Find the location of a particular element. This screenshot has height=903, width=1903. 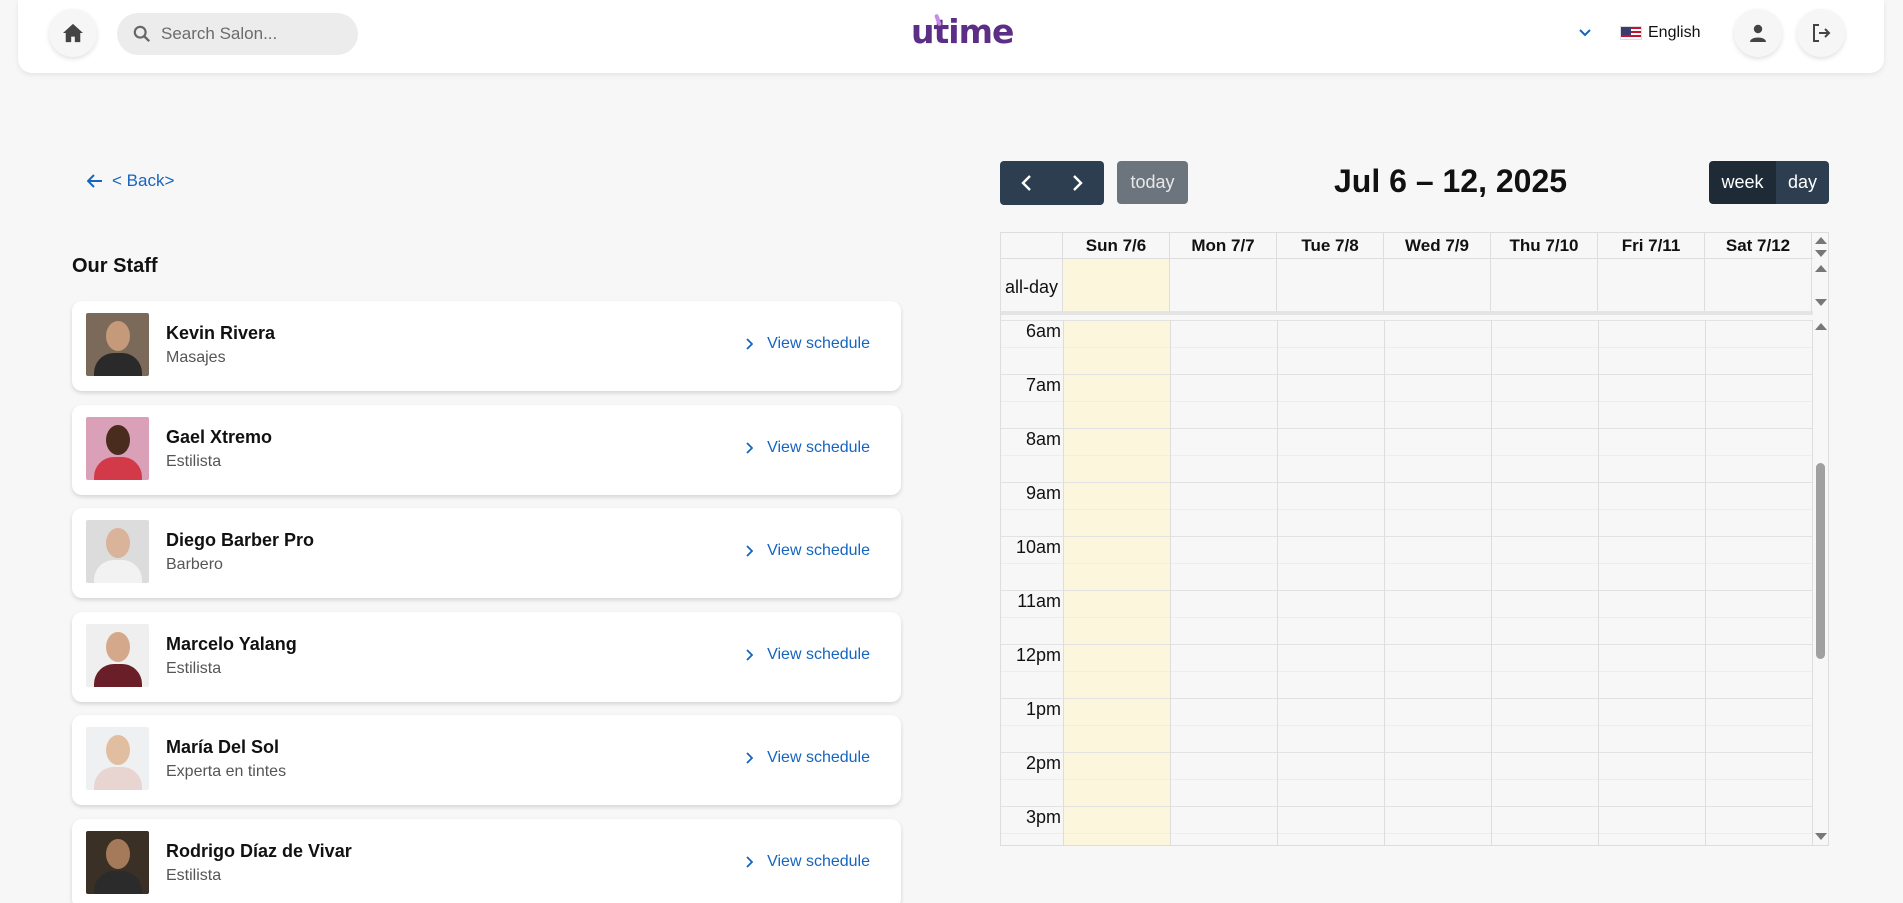

staff-name: Marcelo Yalang is located at coordinates (231, 644).